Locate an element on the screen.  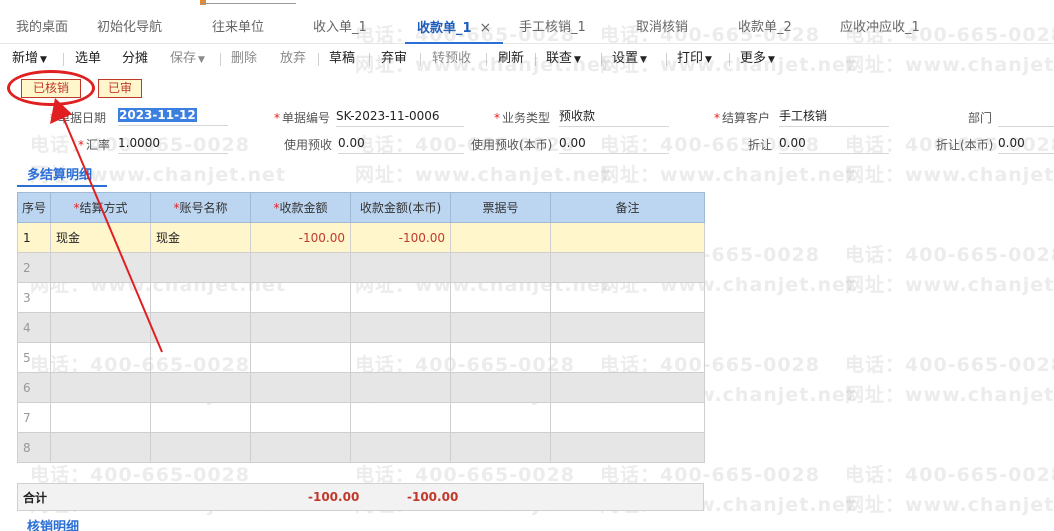
table-row: 4 is located at coordinates (361, 327).